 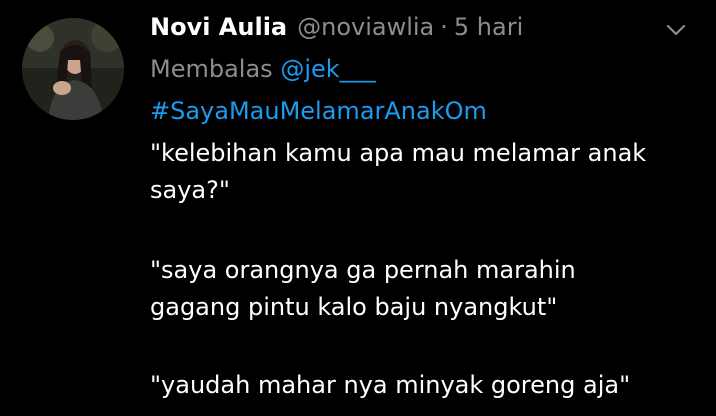 What do you see at coordinates (318, 111) in the screenshot?
I see `hashtag-link: #SayaMauMelamarAnakOm` at bounding box center [318, 111].